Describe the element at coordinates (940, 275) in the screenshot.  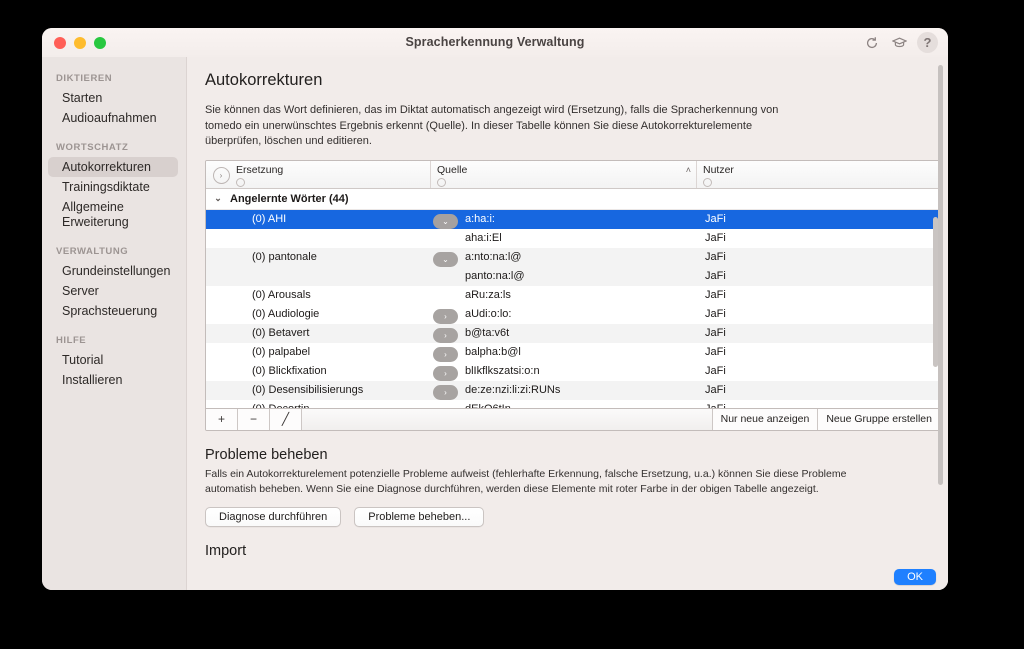
I see `content-scrollbar-thumb` at that location.